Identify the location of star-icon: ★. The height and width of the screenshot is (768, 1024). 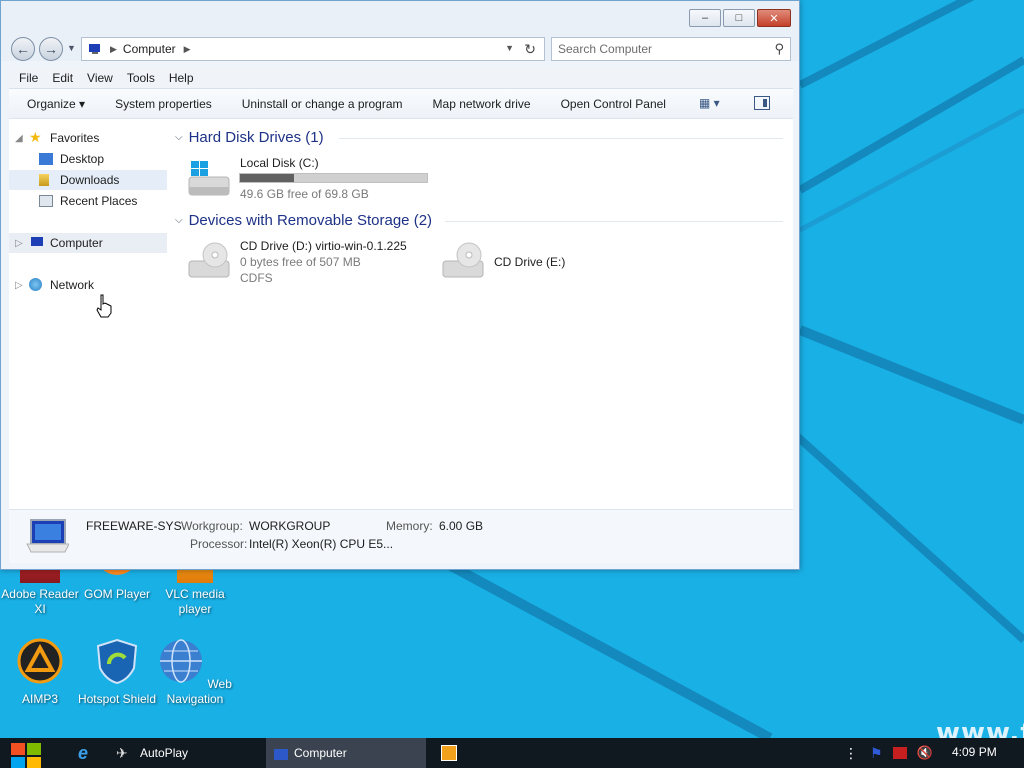
(35, 137).